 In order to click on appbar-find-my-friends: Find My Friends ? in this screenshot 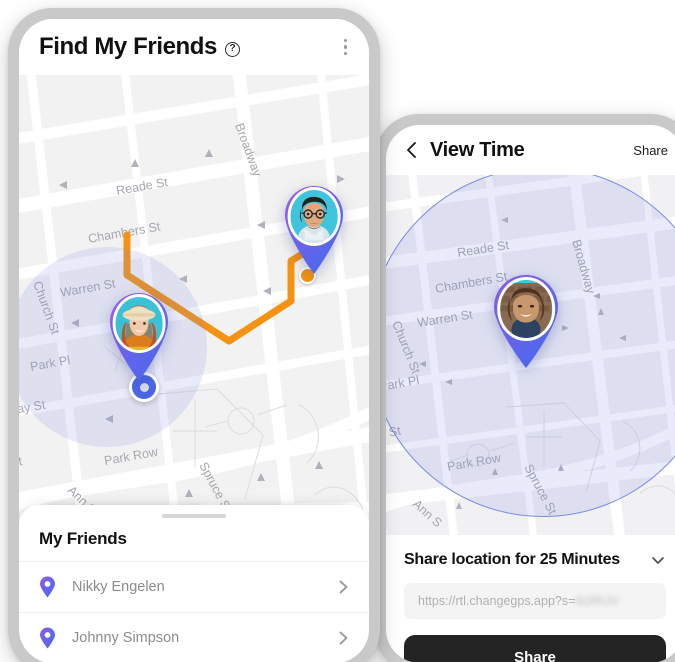, I will do `click(194, 47)`.